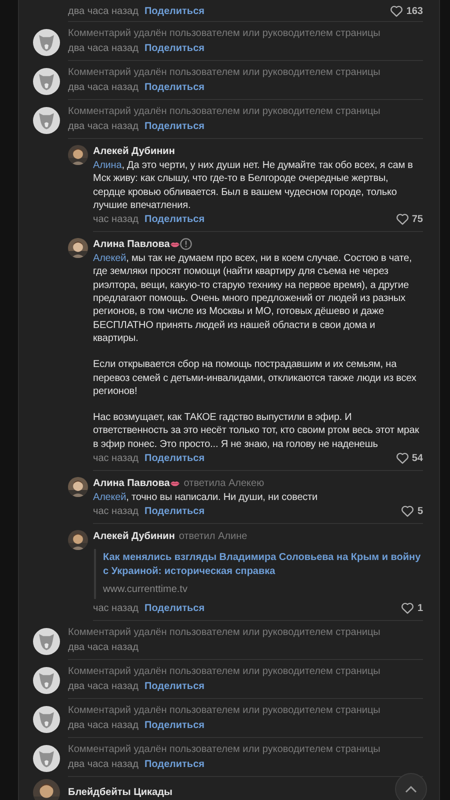  What do you see at coordinates (253, 185) in the screenshot?
I see `comment-text: Алина, Да это черти, у них души нет. Не думайте так обо всех, я сам в Мск живу: как слышу, что где-то в Белгороде очередные жертвы, сердце кровью обливается. Был в вашем чудесном городе, только лучшие впечатления.` at bounding box center [253, 185].